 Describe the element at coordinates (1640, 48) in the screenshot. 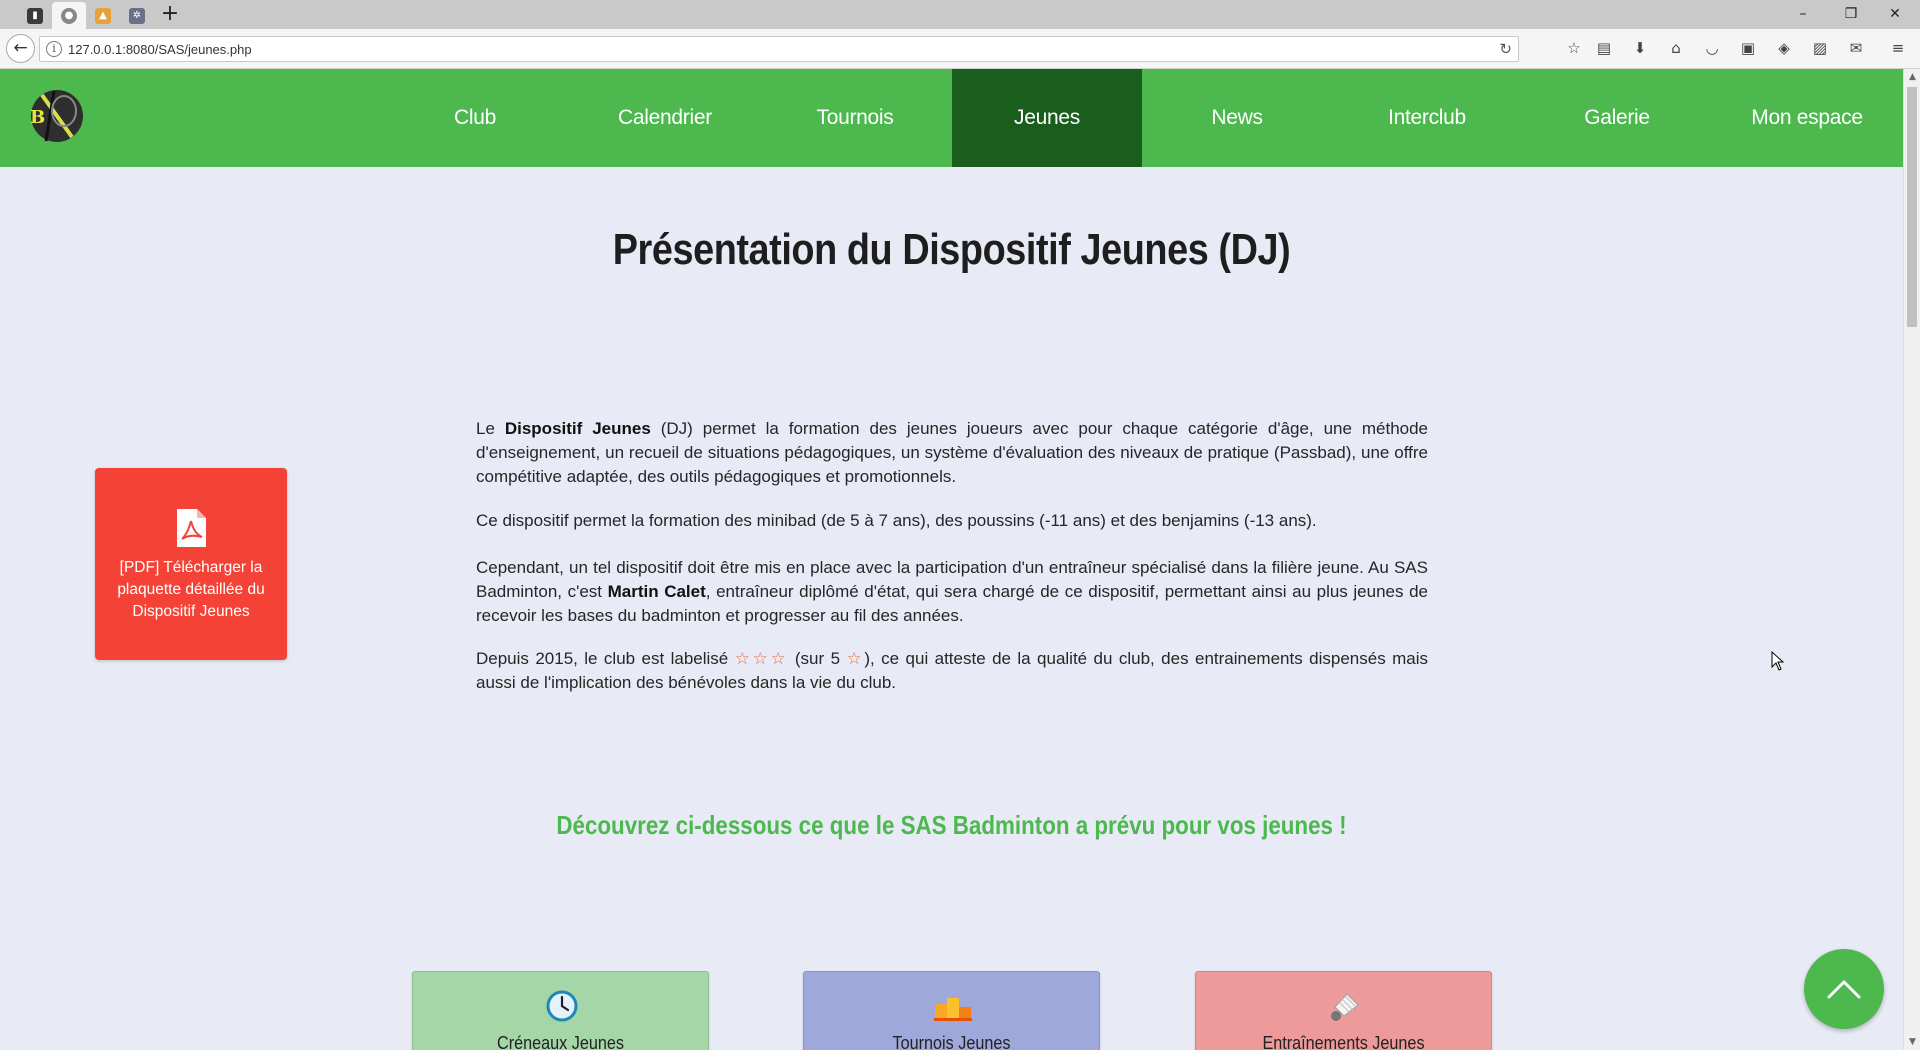

I see `download-icon: ⬇` at that location.